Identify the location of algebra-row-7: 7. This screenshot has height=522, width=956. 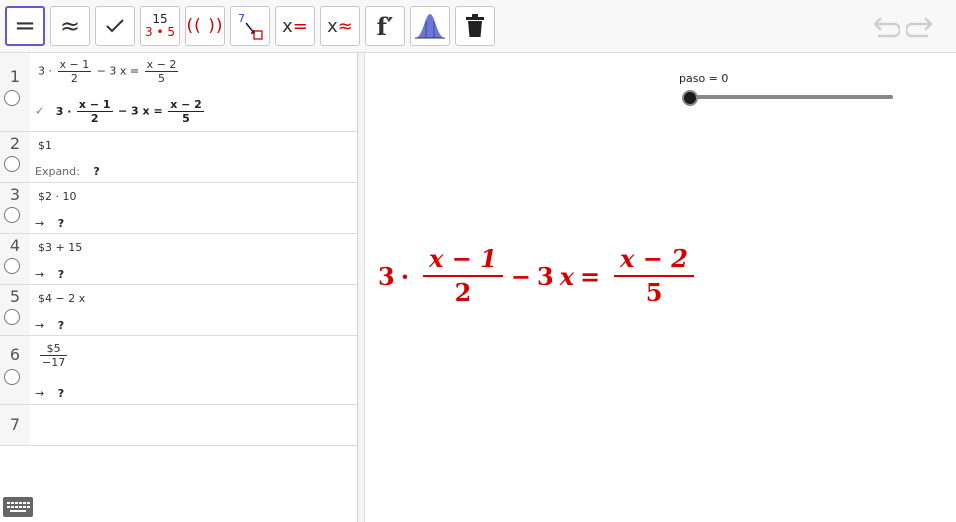
(178, 425).